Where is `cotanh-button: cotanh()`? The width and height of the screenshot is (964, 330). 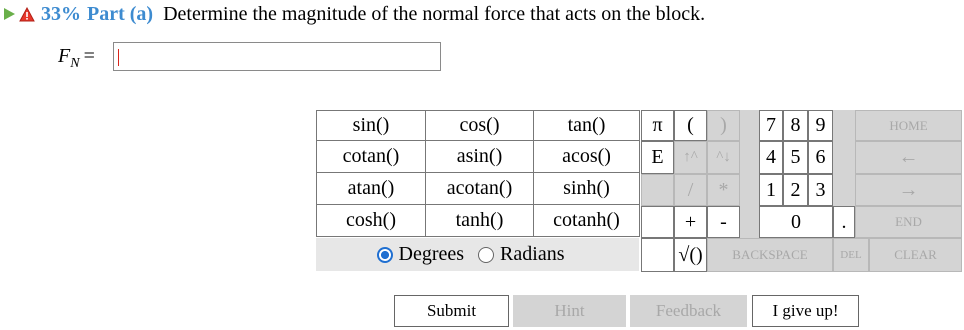 cotanh-button: cotanh() is located at coordinates (586, 220).